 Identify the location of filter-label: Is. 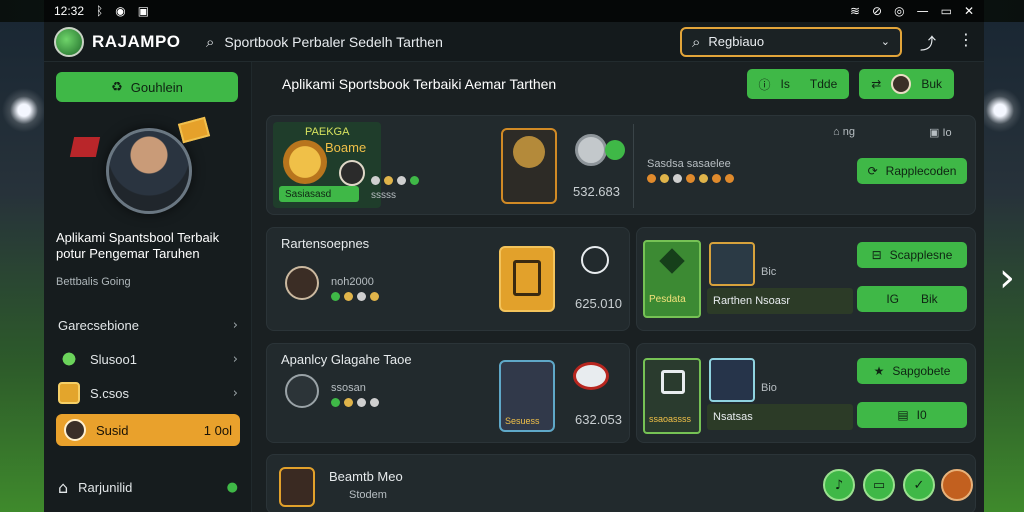
(785, 84).